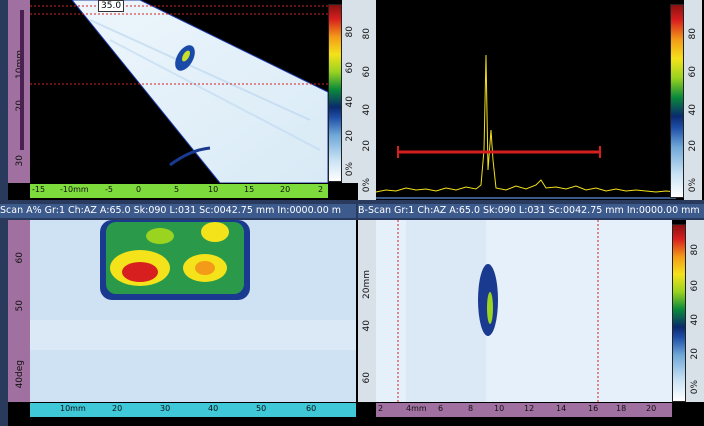  What do you see at coordinates (20, 258) in the screenshot?
I see `cscan-left-tick: 60` at bounding box center [20, 258].